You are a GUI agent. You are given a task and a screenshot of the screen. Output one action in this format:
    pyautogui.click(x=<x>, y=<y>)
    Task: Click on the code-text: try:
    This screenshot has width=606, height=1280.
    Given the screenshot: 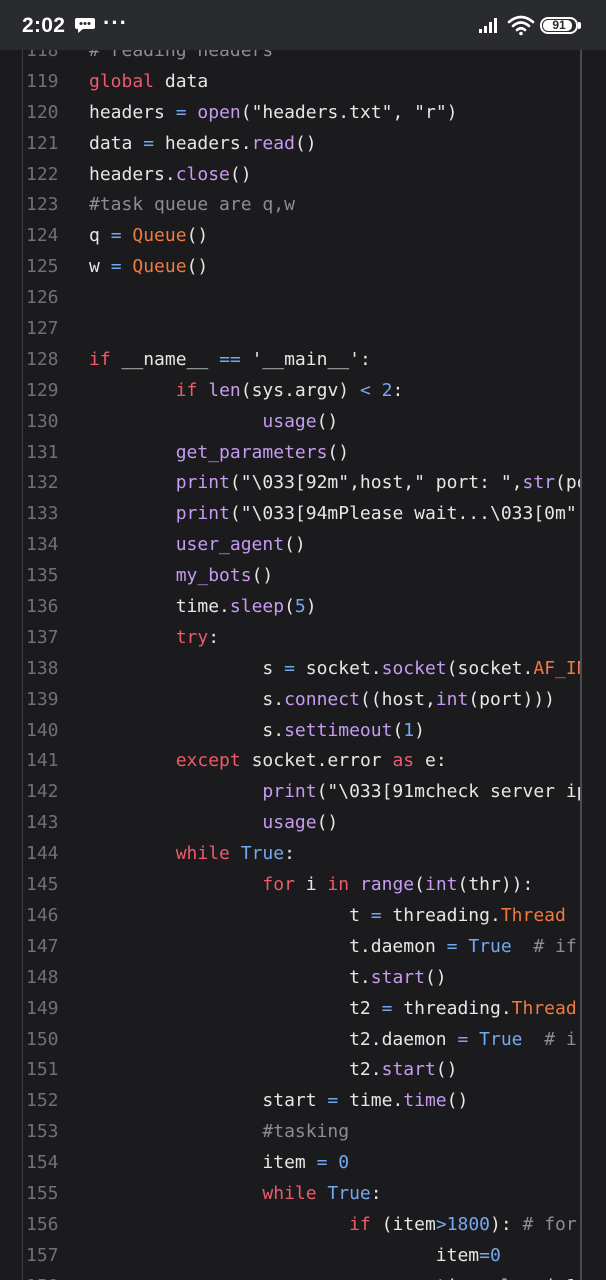 What is the action you would take?
    pyautogui.click(x=154, y=638)
    